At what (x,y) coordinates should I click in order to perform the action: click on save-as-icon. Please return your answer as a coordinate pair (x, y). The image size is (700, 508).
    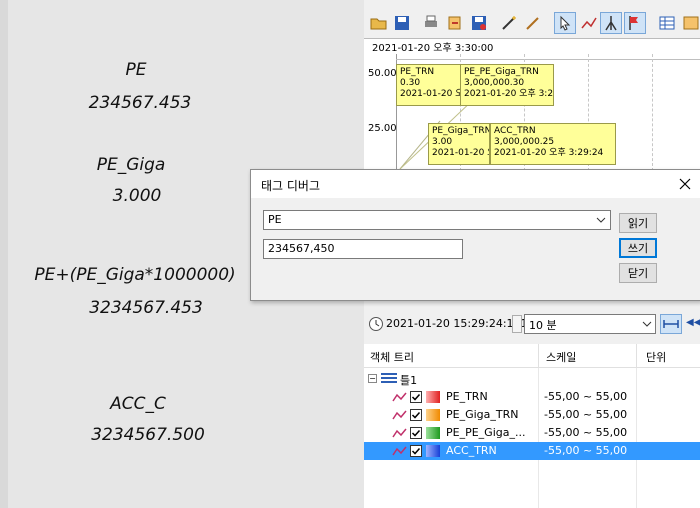
    Looking at the image, I should click on (479, 23).